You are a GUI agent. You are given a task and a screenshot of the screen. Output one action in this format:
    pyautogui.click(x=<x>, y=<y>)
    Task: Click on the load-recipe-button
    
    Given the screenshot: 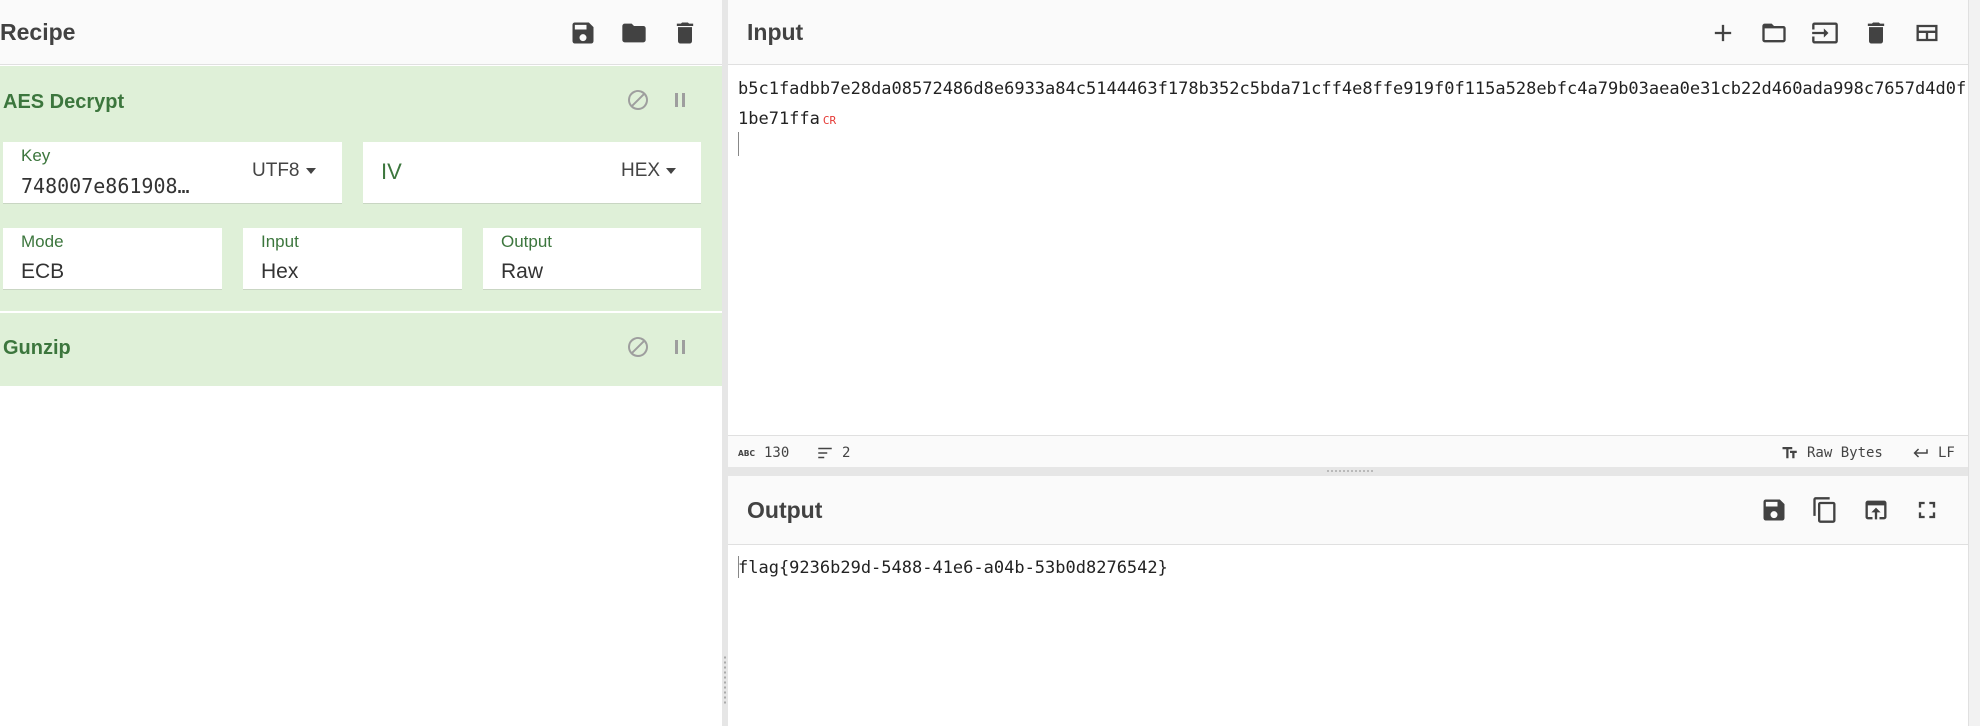 What is the action you would take?
    pyautogui.click(x=634, y=33)
    